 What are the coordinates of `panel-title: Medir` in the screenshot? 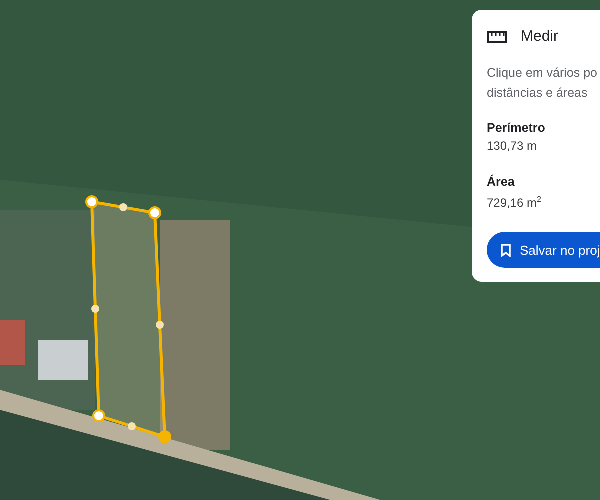 It's located at (540, 36).